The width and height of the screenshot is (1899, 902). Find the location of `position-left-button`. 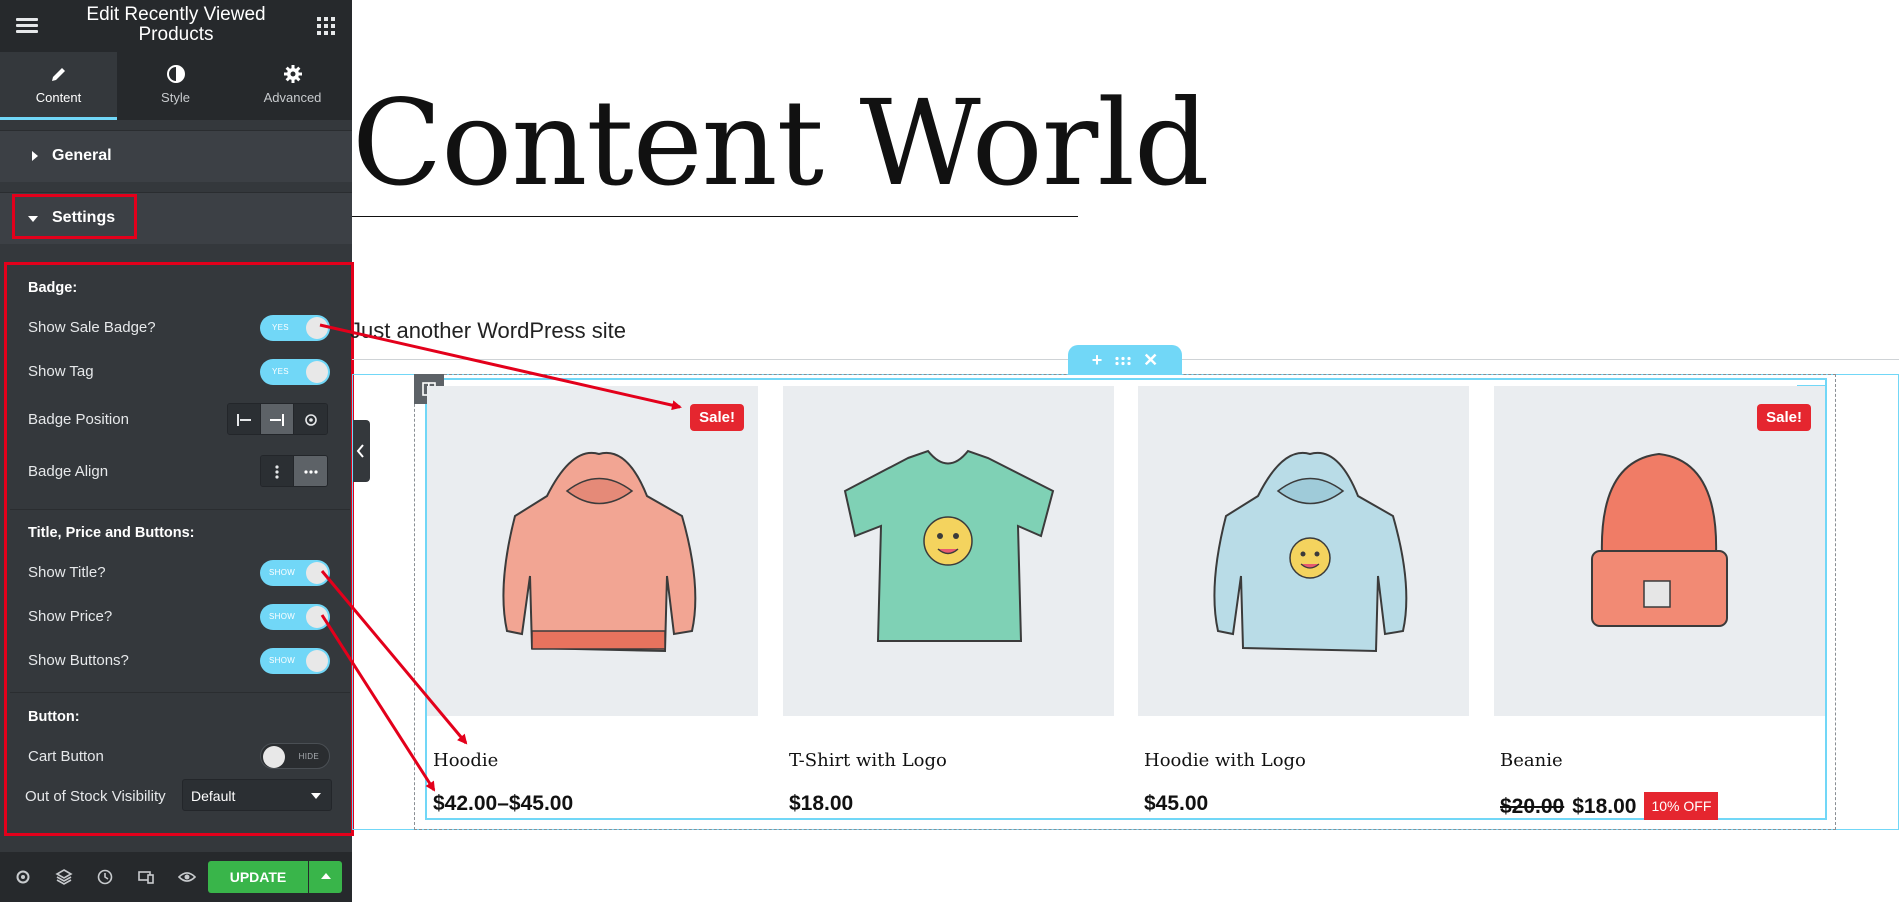

position-left-button is located at coordinates (244, 419).